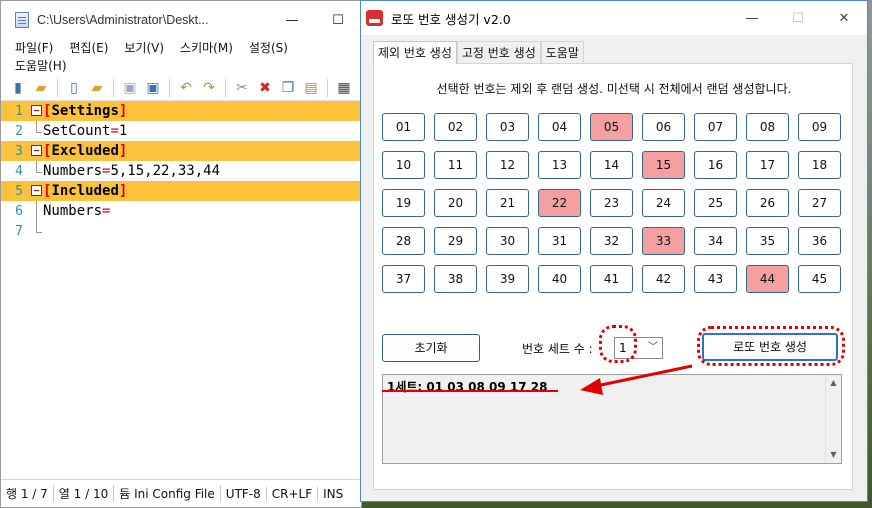 The height and width of the screenshot is (508, 872). I want to click on number-button-06: 06, so click(663, 127).